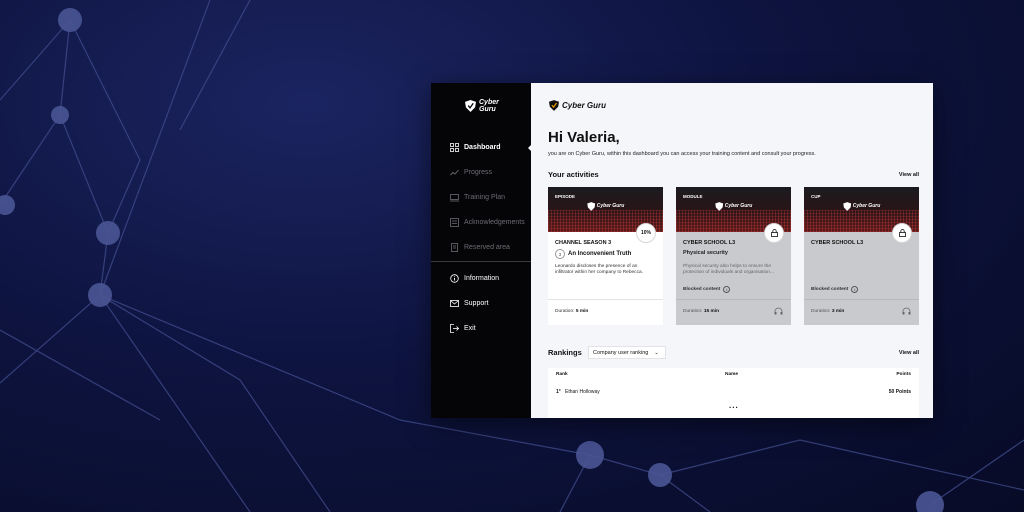  What do you see at coordinates (711, 311) in the screenshot?
I see `duration-value: 15 min` at bounding box center [711, 311].